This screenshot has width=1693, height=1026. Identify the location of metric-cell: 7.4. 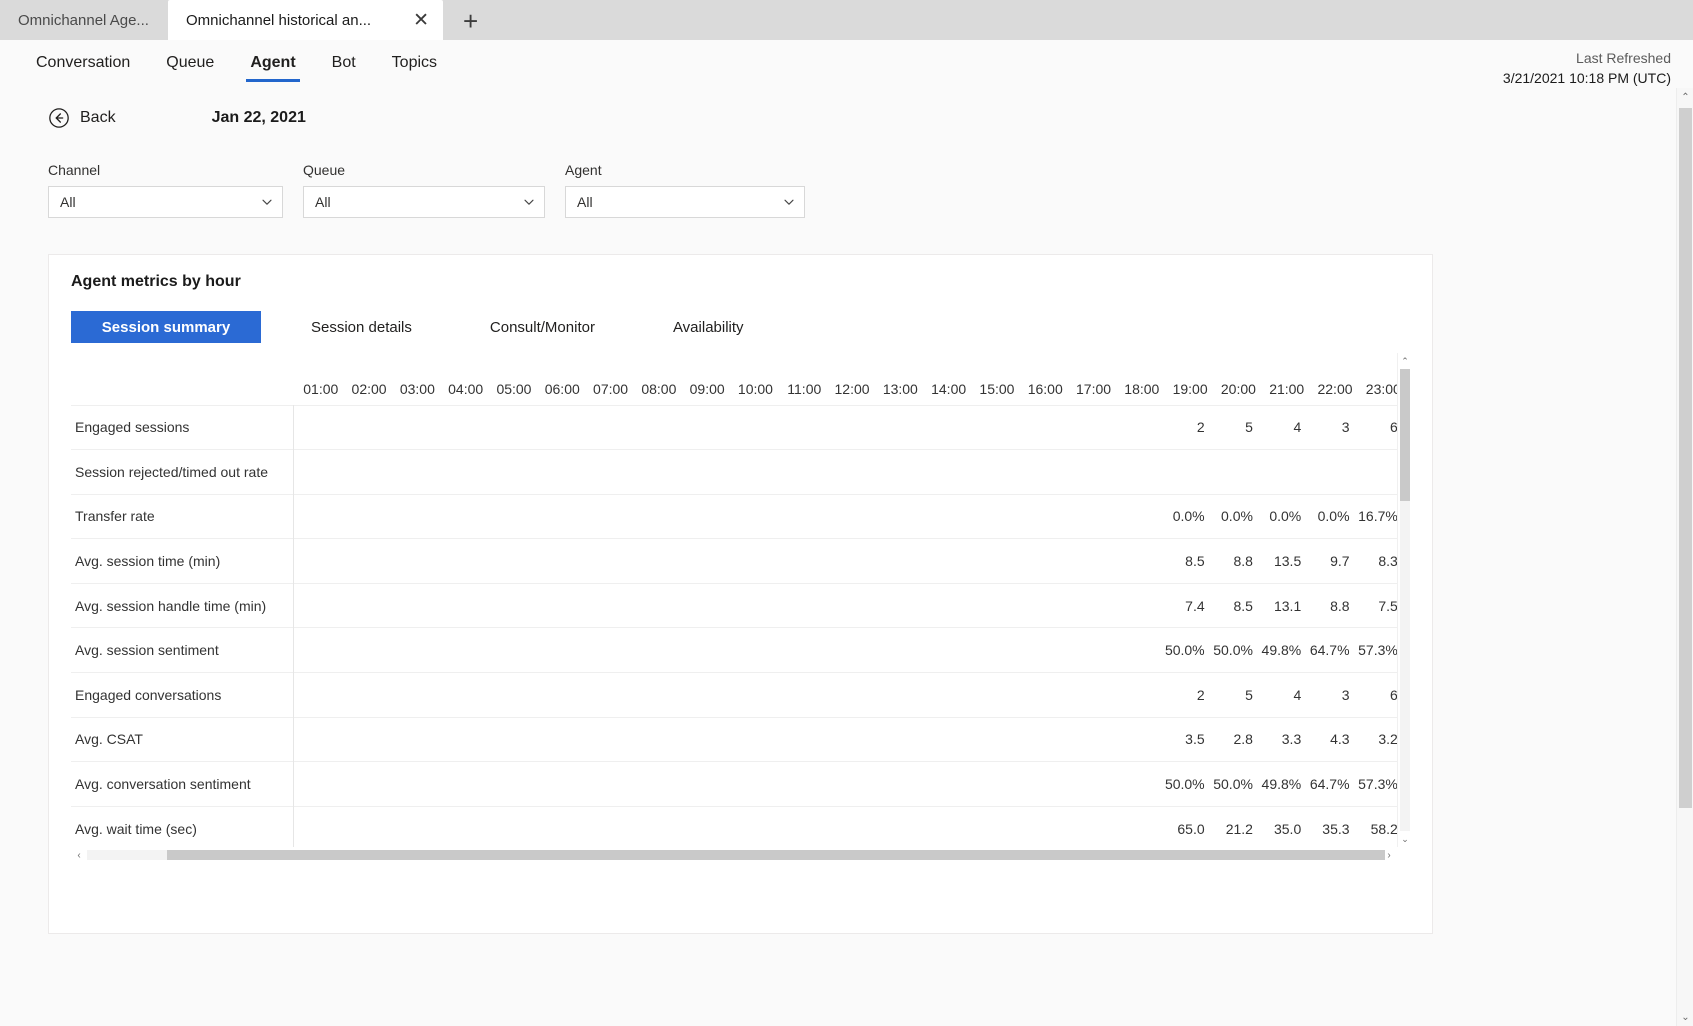
(1186, 605).